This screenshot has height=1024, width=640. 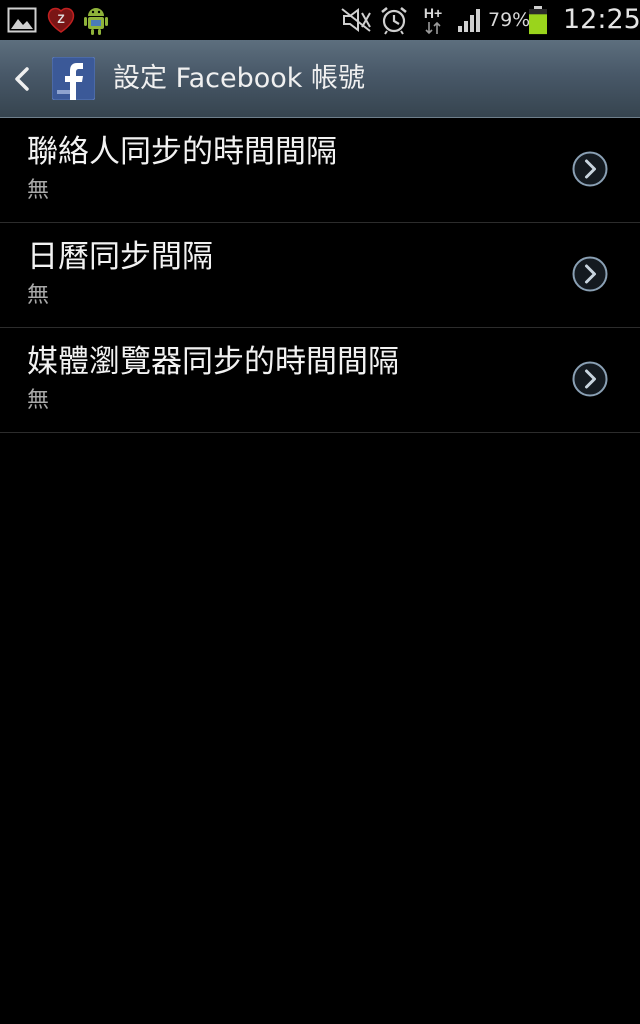 I want to click on clock: 12:25, so click(x=601, y=19).